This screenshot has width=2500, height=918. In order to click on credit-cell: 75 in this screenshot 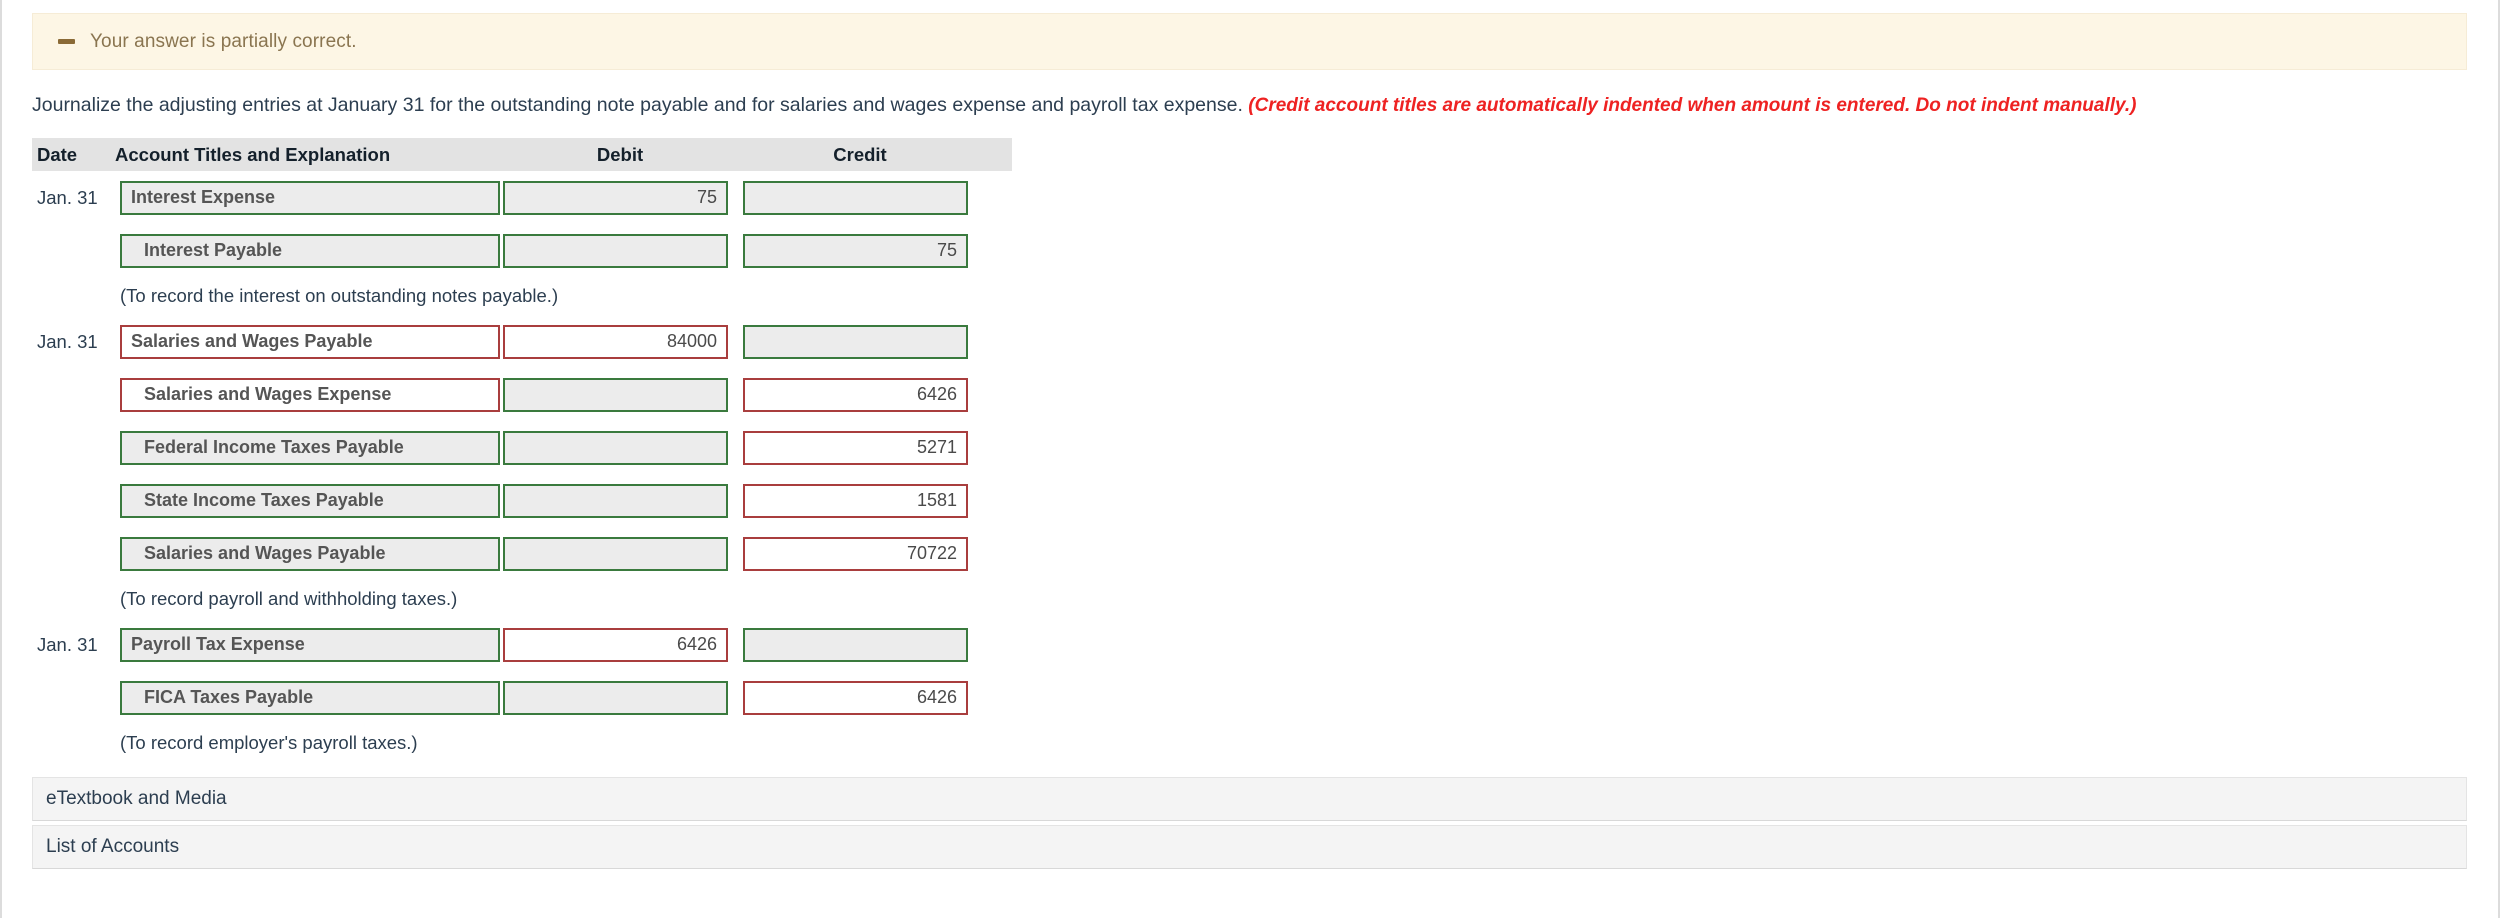, I will do `click(860, 250)`.